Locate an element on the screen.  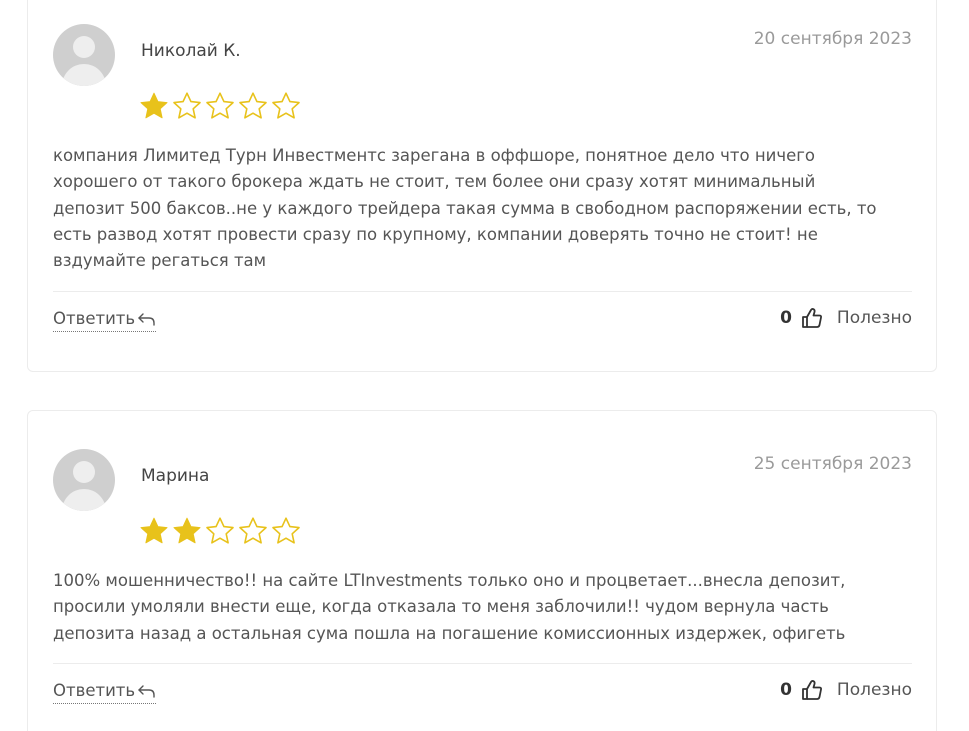
review-author: Марина is located at coordinates (175, 476).